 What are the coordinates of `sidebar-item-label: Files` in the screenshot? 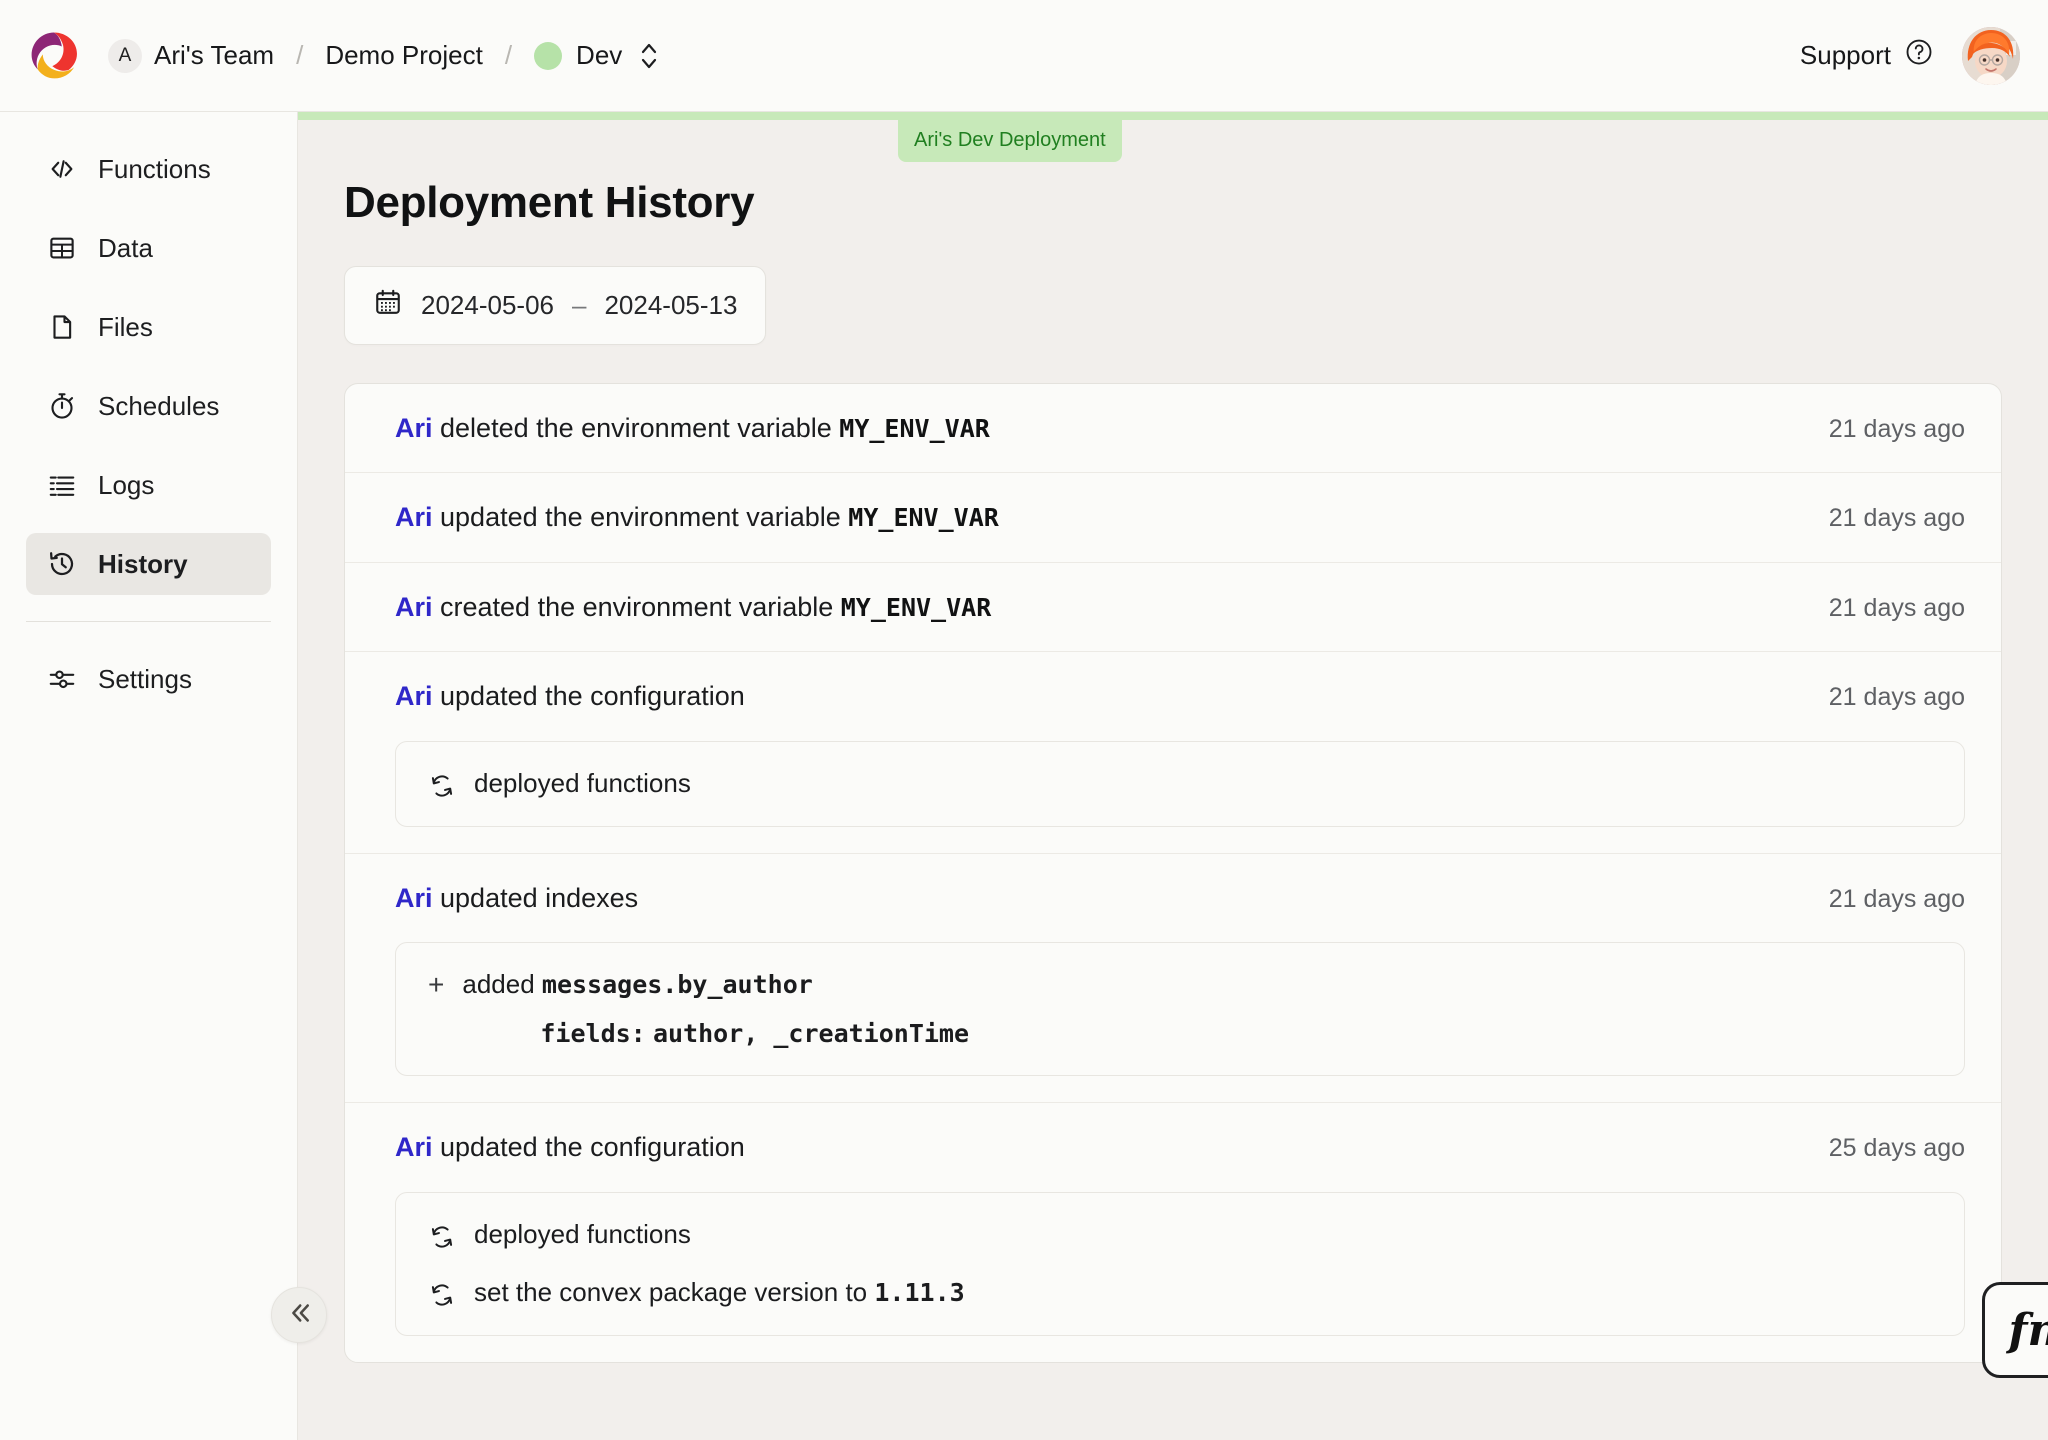 It's located at (125, 326).